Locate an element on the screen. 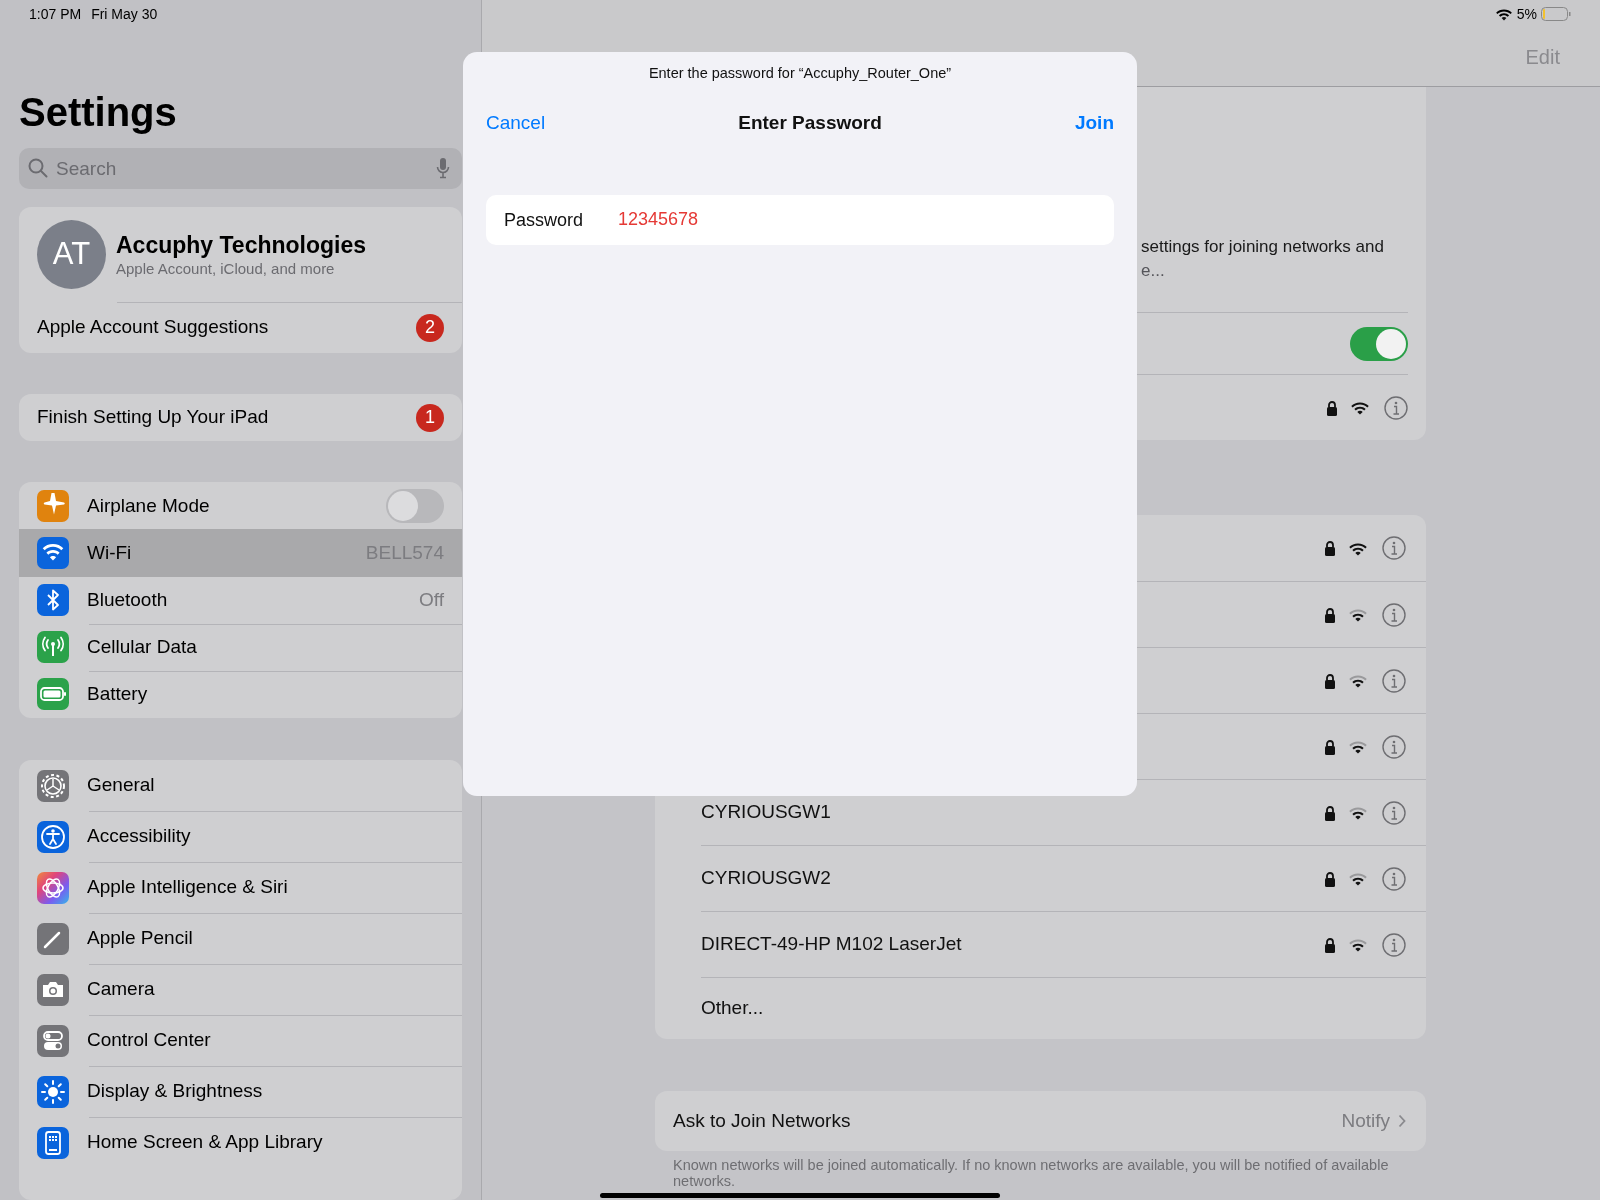 Image resolution: width=1600 pixels, height=1200 pixels. sidebar-item: Cellular Data is located at coordinates (240, 647).